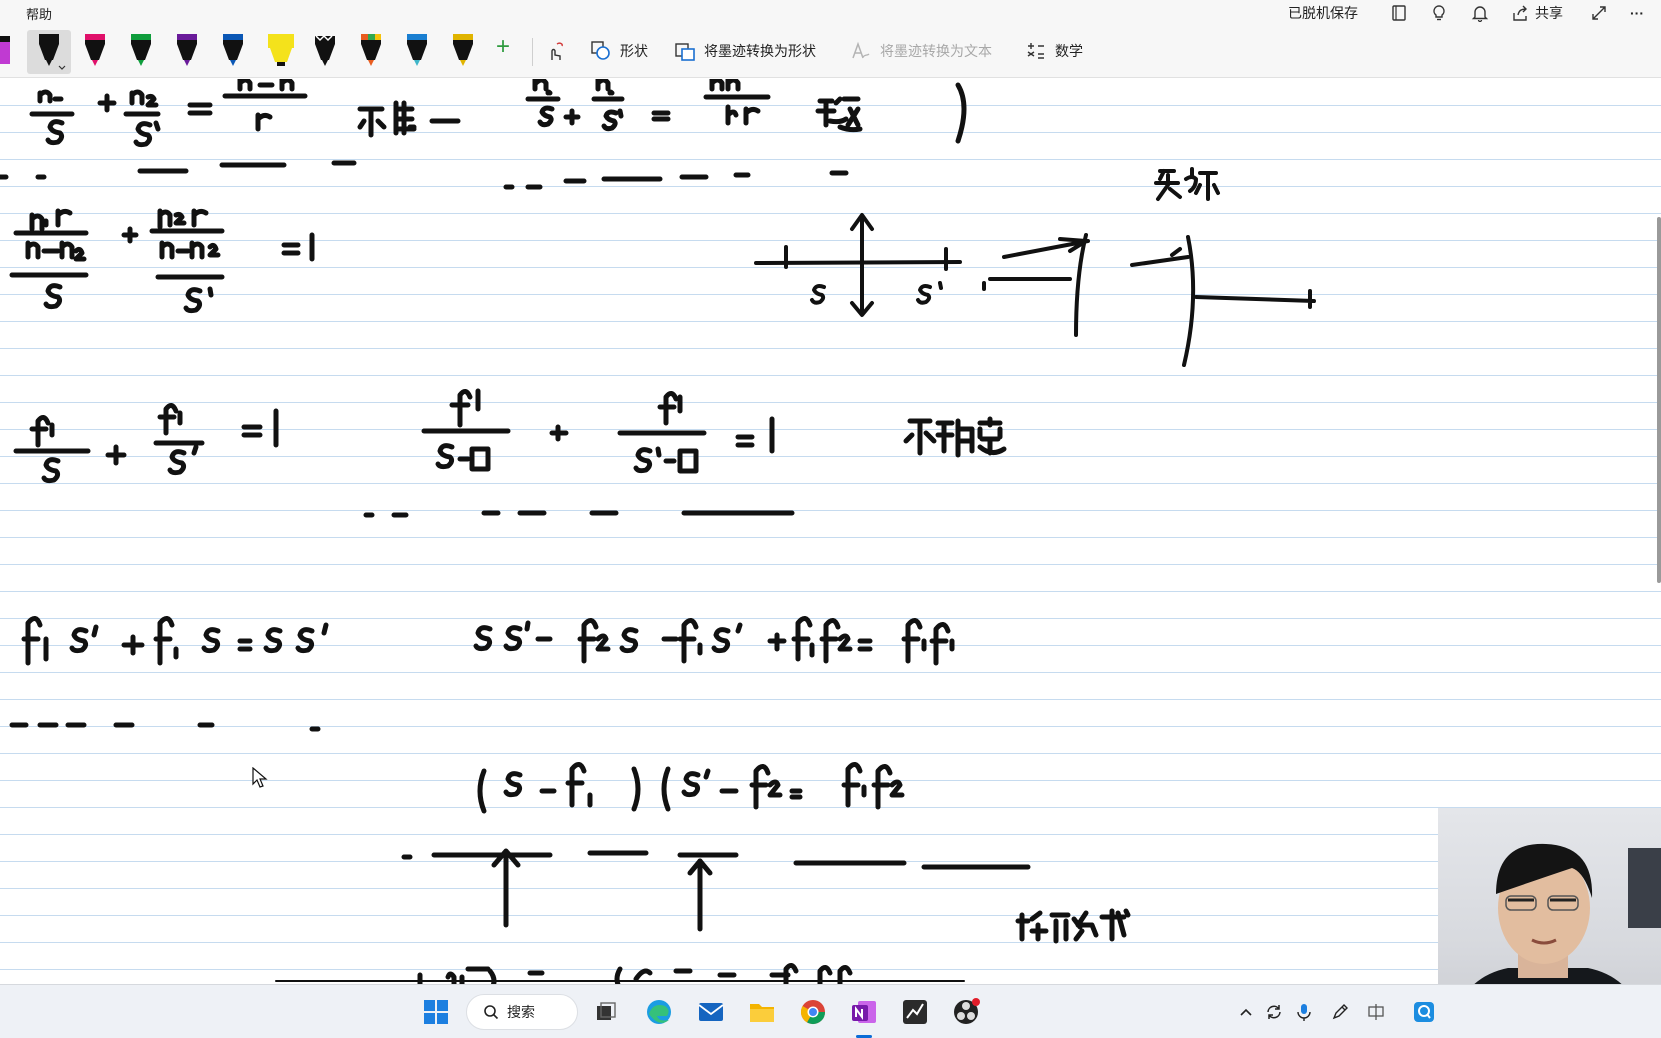 Image resolution: width=1661 pixels, height=1038 pixels. I want to click on shapes-button: 形状, so click(619, 51).